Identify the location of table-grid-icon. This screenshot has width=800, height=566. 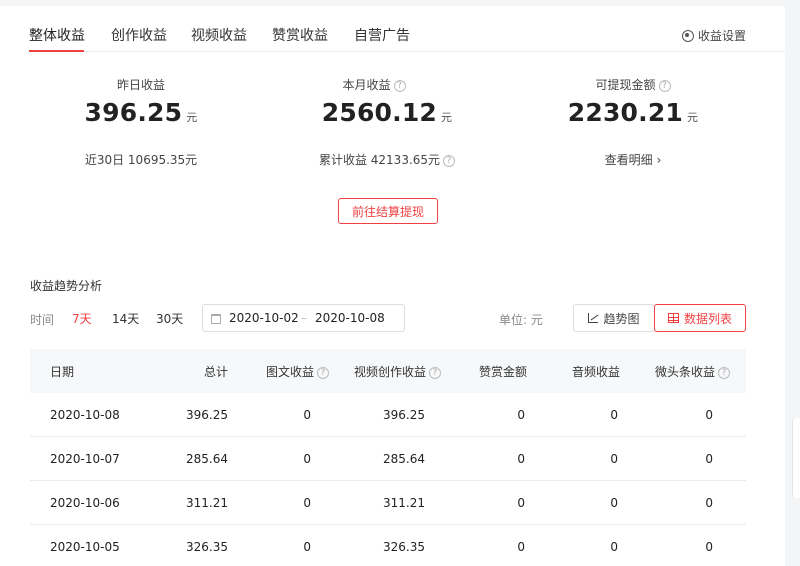
(673, 318).